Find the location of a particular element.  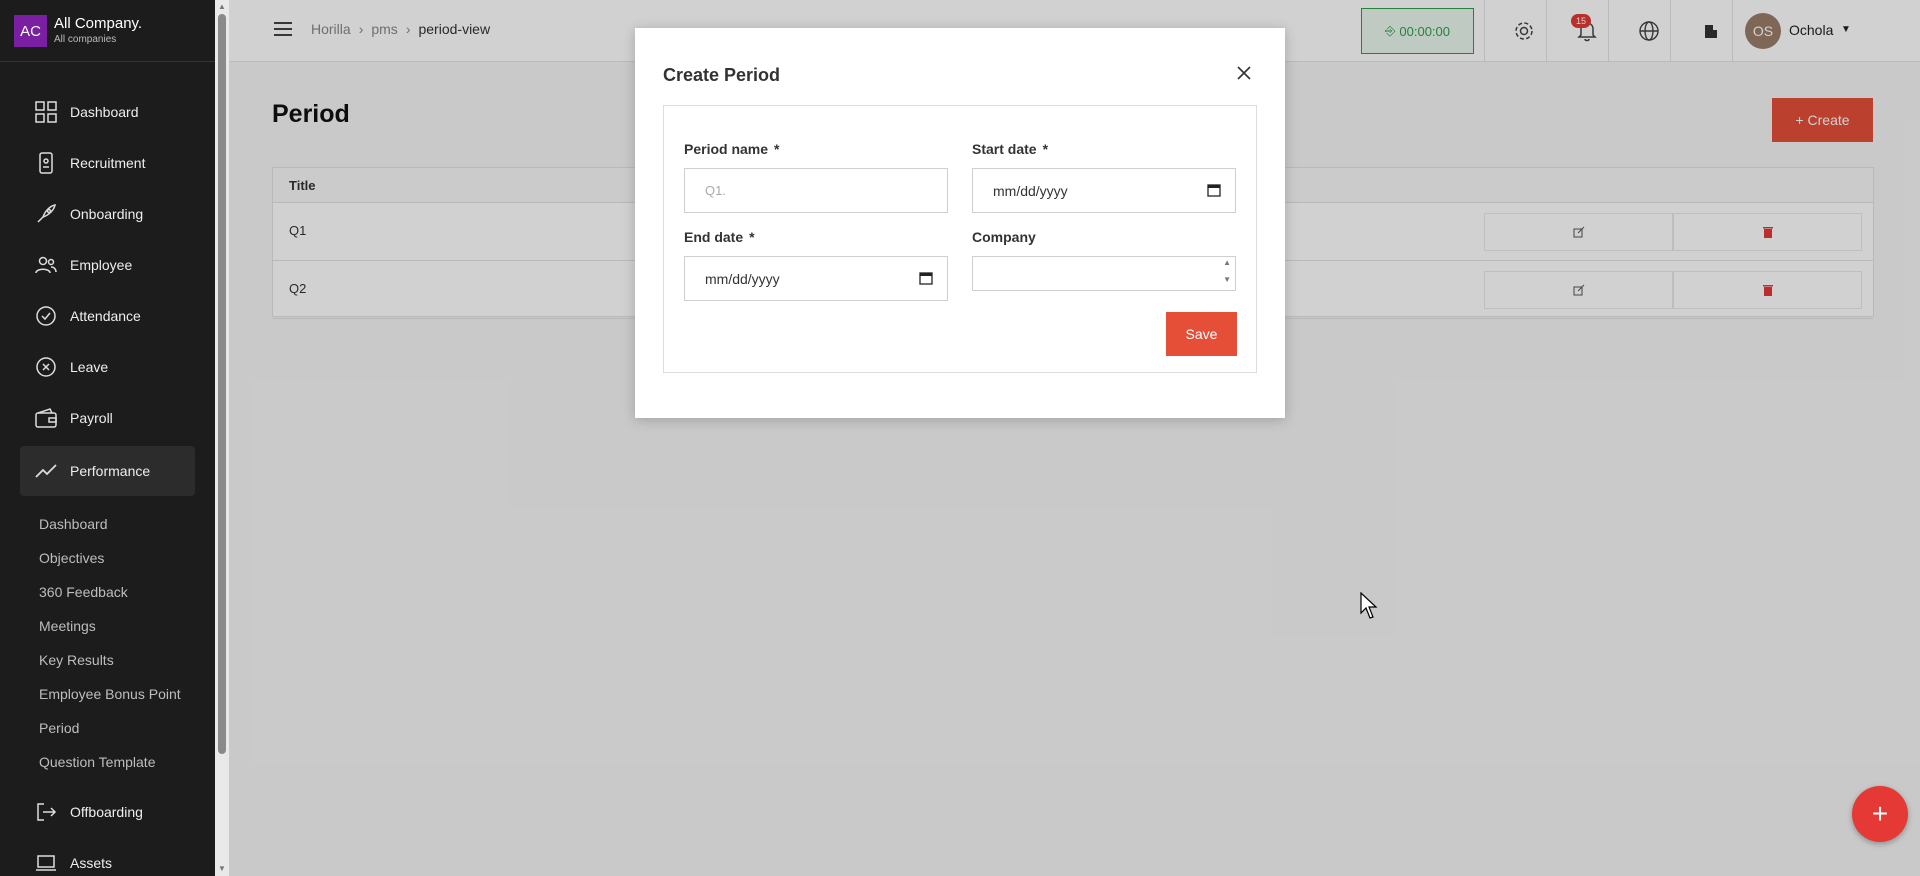

start-date-label: Start date * is located at coordinates (1010, 149).